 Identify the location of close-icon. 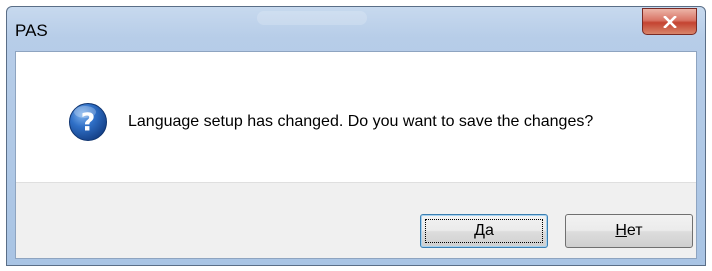
(669, 21).